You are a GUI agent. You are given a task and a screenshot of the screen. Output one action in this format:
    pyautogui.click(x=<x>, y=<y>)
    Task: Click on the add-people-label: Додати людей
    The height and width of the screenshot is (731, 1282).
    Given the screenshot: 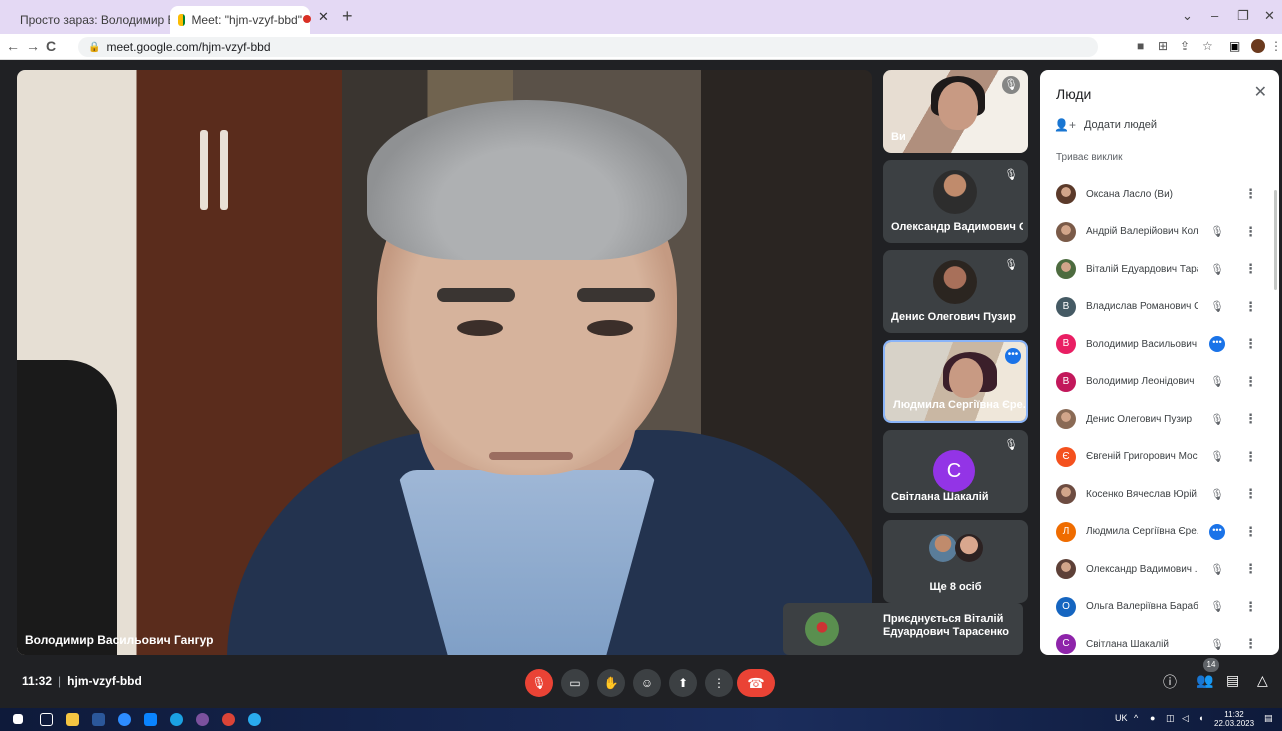 What is the action you would take?
    pyautogui.click(x=1120, y=125)
    